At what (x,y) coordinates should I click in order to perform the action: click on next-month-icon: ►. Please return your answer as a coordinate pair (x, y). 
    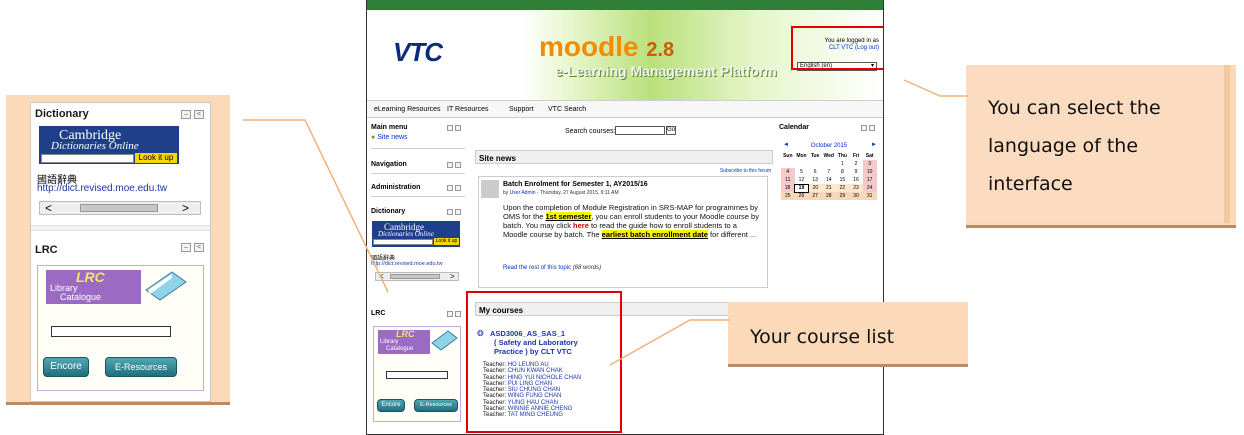
    Looking at the image, I should click on (874, 145).